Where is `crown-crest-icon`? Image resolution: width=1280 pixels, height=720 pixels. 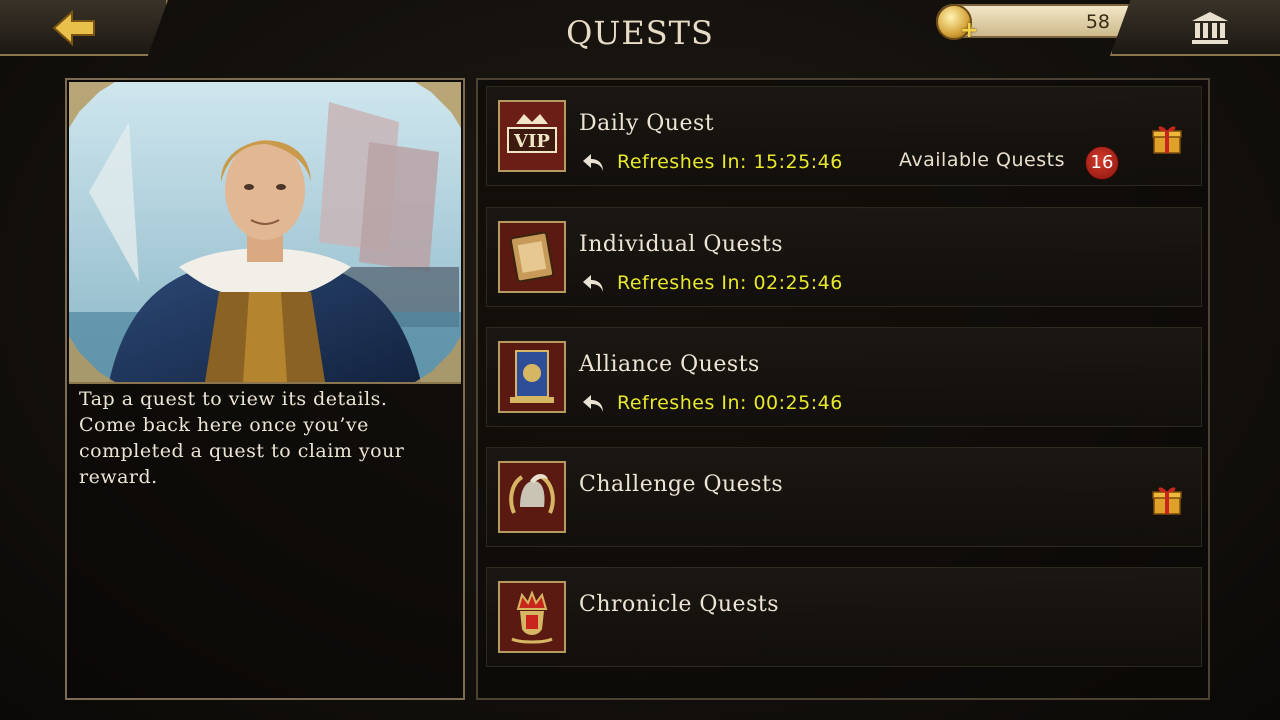
crown-crest-icon is located at coordinates (532, 617).